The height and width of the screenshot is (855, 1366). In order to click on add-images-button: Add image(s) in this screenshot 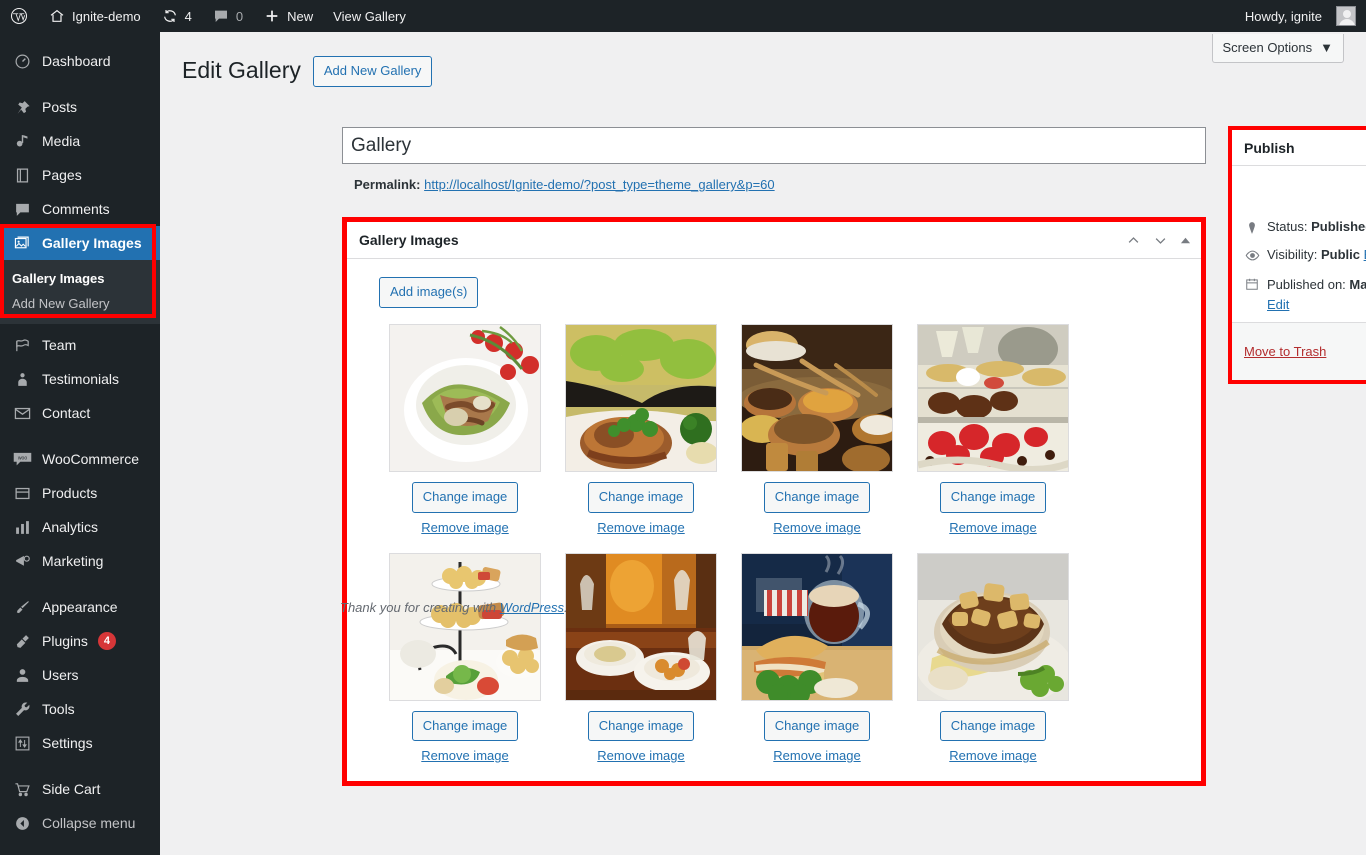, I will do `click(429, 292)`.